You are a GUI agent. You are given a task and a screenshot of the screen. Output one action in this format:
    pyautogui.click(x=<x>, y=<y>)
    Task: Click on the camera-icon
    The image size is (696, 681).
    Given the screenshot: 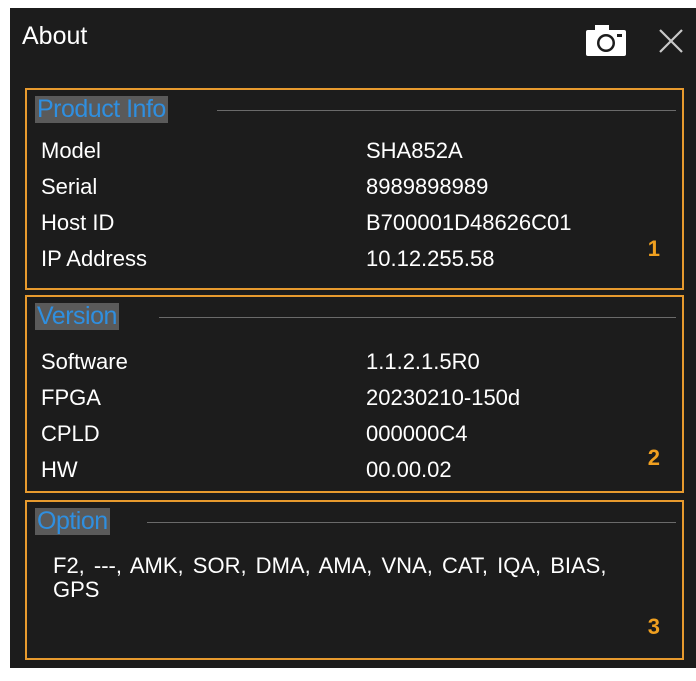 What is the action you would take?
    pyautogui.click(x=606, y=40)
    